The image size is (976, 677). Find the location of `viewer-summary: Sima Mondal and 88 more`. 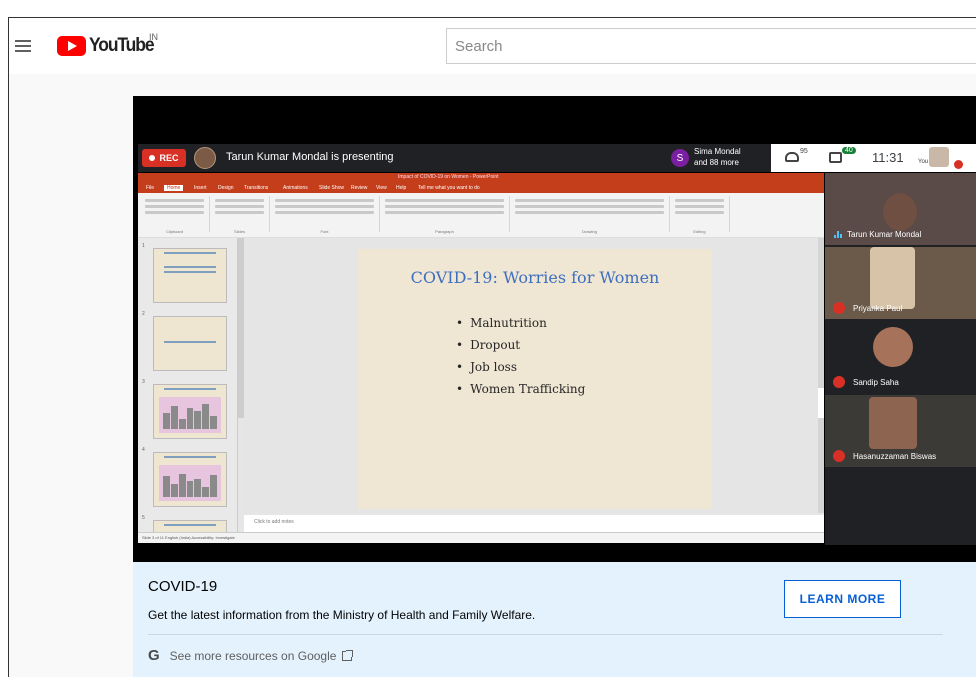

viewer-summary: Sima Mondal and 88 more is located at coordinates (717, 157).